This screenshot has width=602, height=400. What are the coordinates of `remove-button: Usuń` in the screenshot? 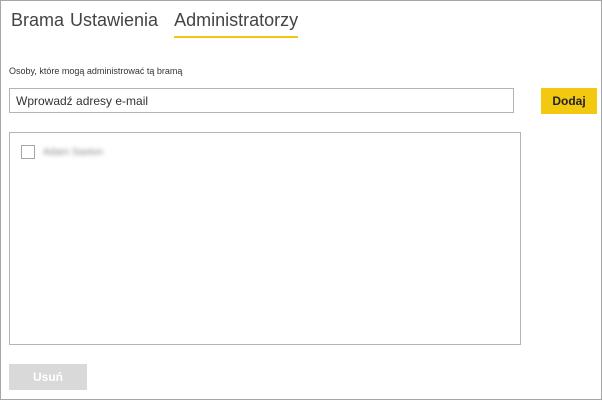 It's located at (48, 377).